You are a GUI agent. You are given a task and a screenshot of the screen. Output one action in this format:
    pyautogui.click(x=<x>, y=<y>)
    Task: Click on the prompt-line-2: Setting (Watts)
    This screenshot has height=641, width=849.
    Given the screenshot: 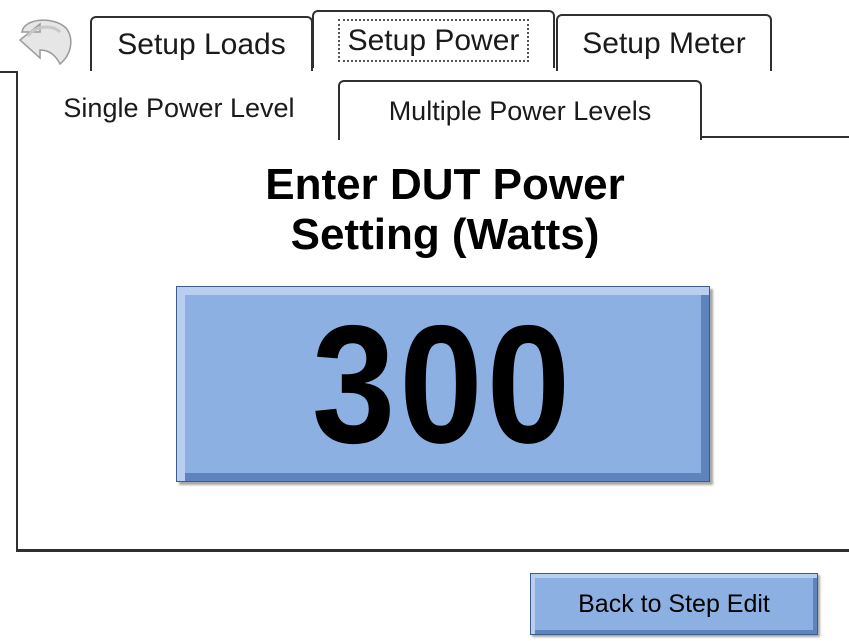 What is the action you would take?
    pyautogui.click(x=445, y=234)
    